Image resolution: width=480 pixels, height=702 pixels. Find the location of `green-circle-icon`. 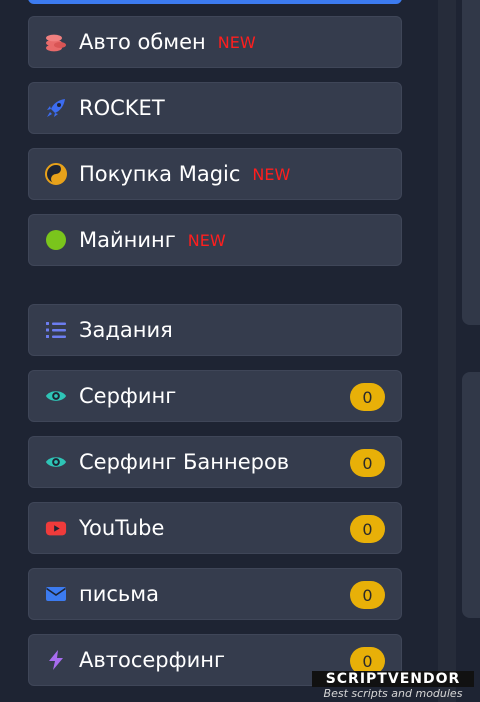

green-circle-icon is located at coordinates (56, 240).